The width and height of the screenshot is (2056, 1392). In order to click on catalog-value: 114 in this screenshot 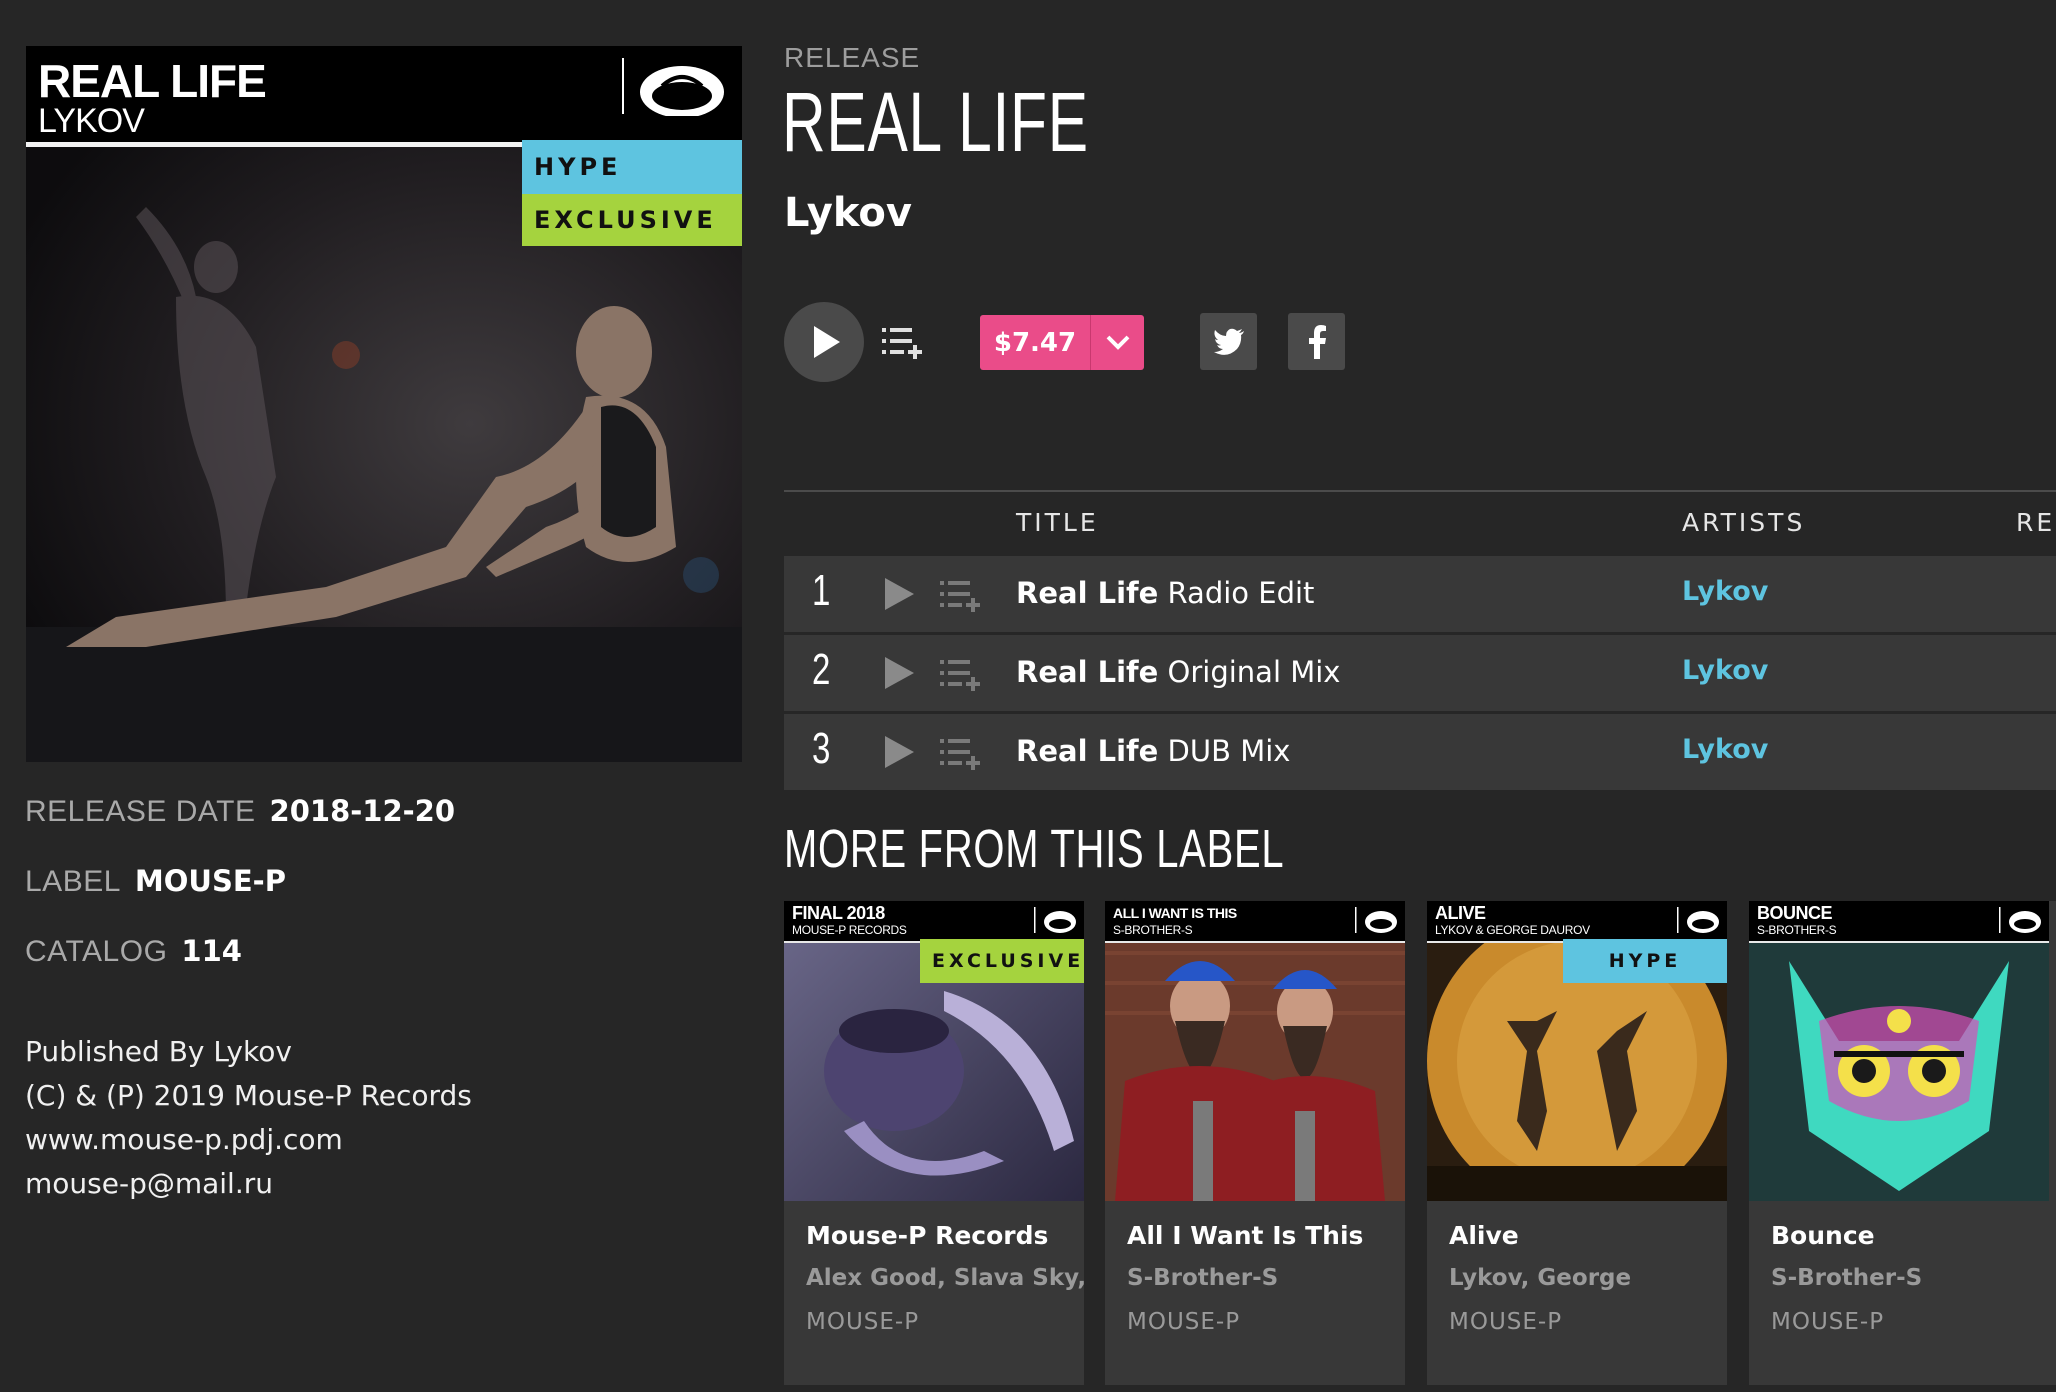, I will do `click(211, 951)`.